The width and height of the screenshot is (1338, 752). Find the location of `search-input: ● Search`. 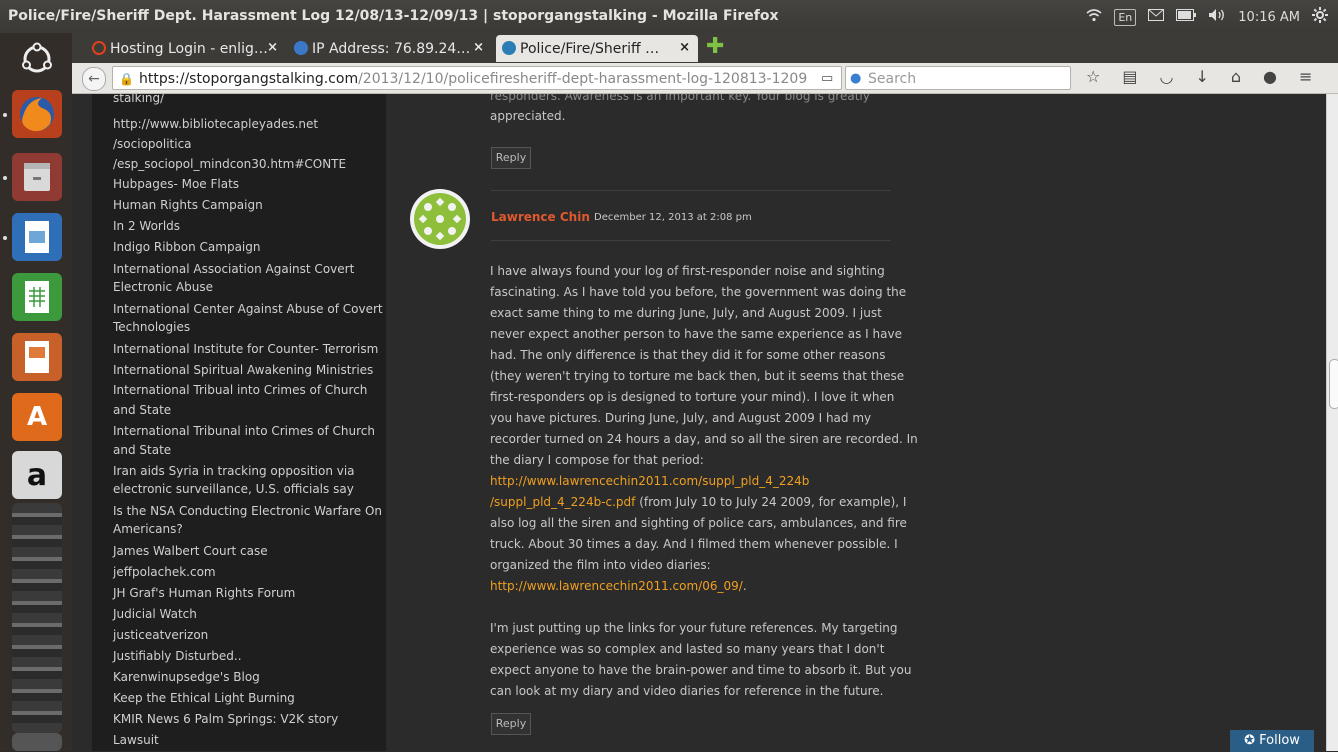

search-input: ● Search is located at coordinates (958, 78).